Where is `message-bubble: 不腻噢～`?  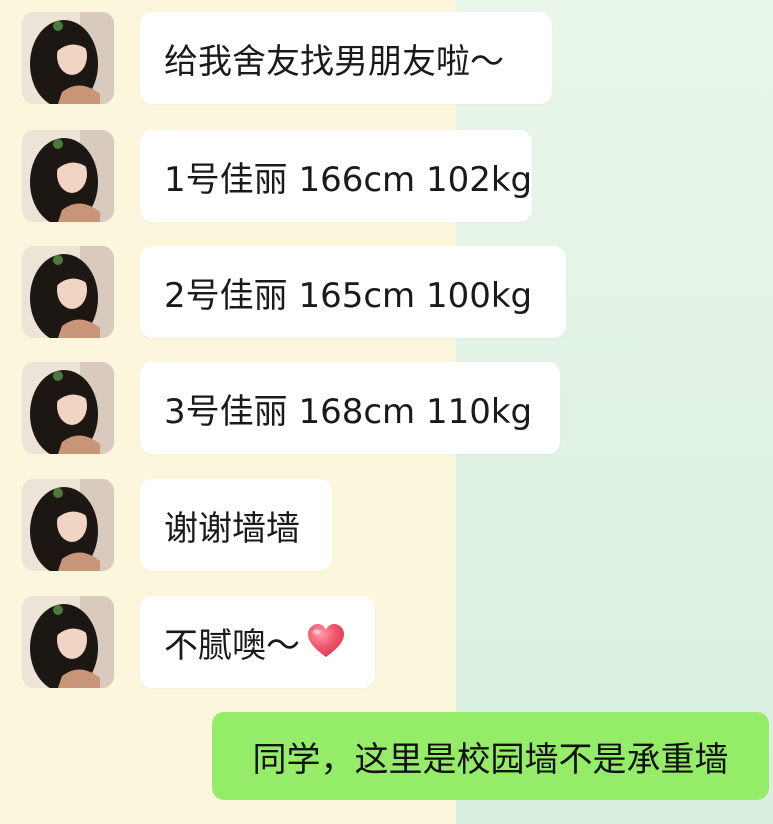 message-bubble: 不腻噢～ is located at coordinates (257, 642).